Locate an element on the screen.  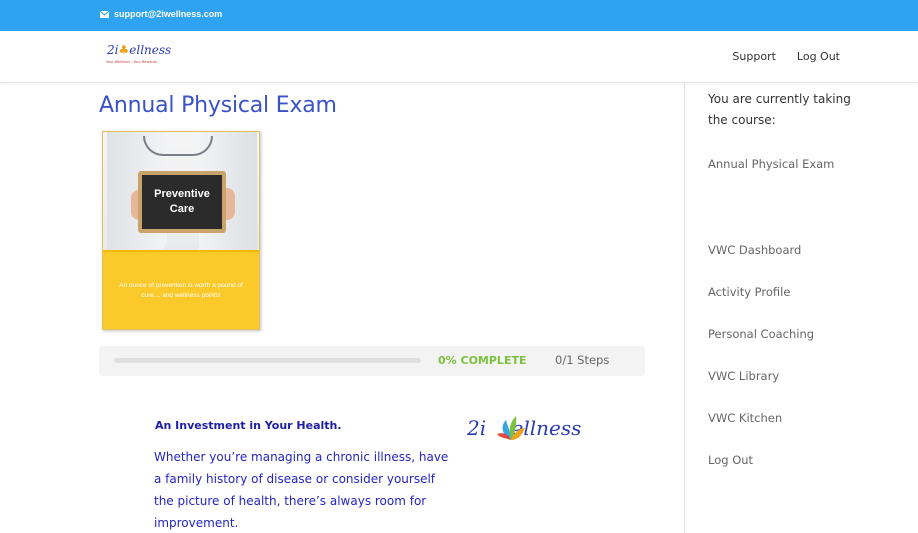
top-nav: Support Log Out is located at coordinates (786, 56).